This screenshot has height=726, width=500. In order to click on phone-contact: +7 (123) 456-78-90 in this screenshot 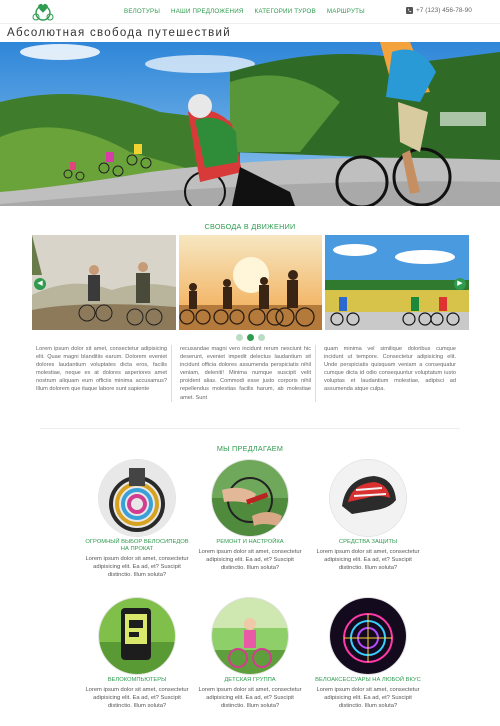, I will do `click(439, 10)`.